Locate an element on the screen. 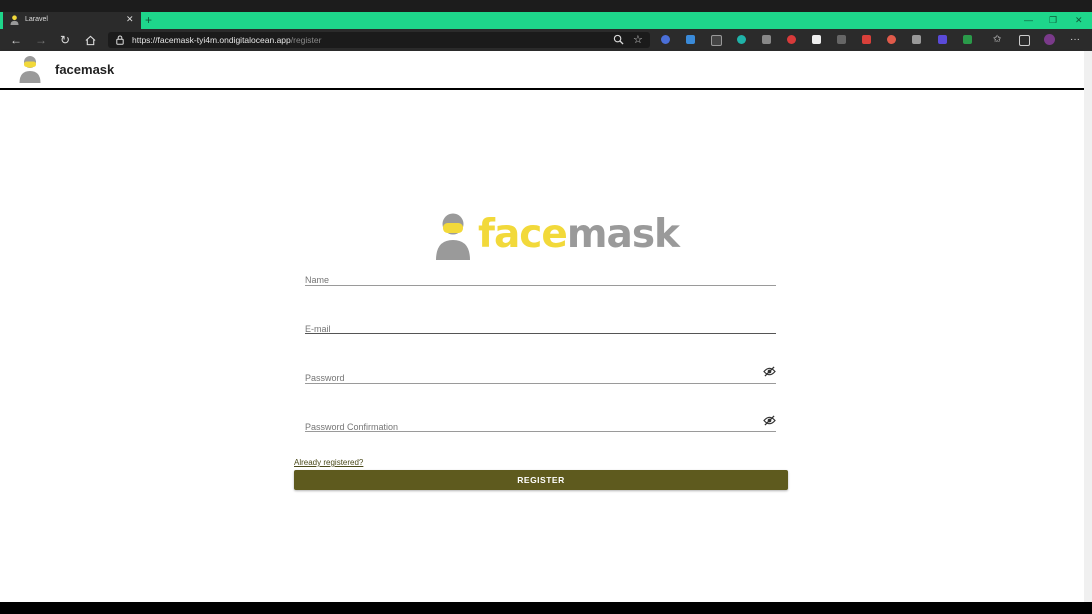 This screenshot has height=614, width=1092. name-underline is located at coordinates (540, 285).